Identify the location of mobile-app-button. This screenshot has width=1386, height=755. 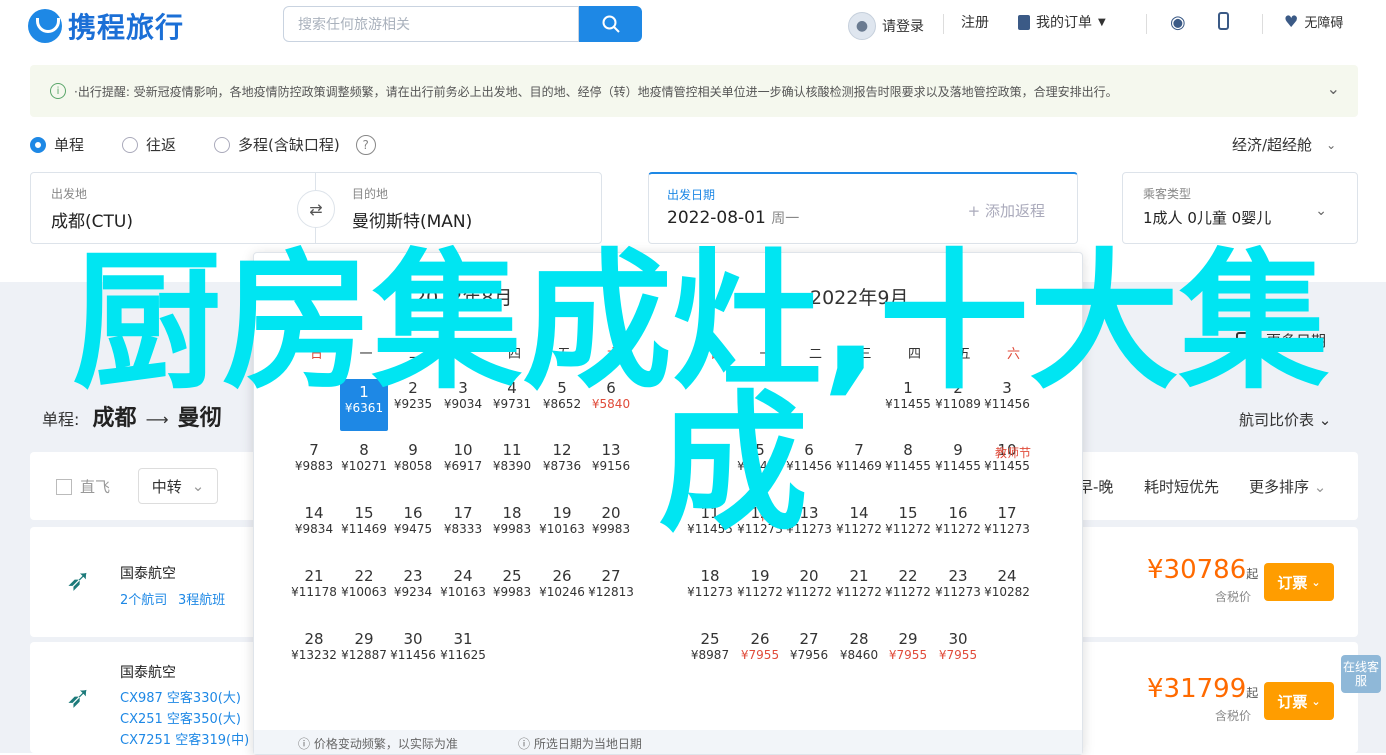
(1223, 21).